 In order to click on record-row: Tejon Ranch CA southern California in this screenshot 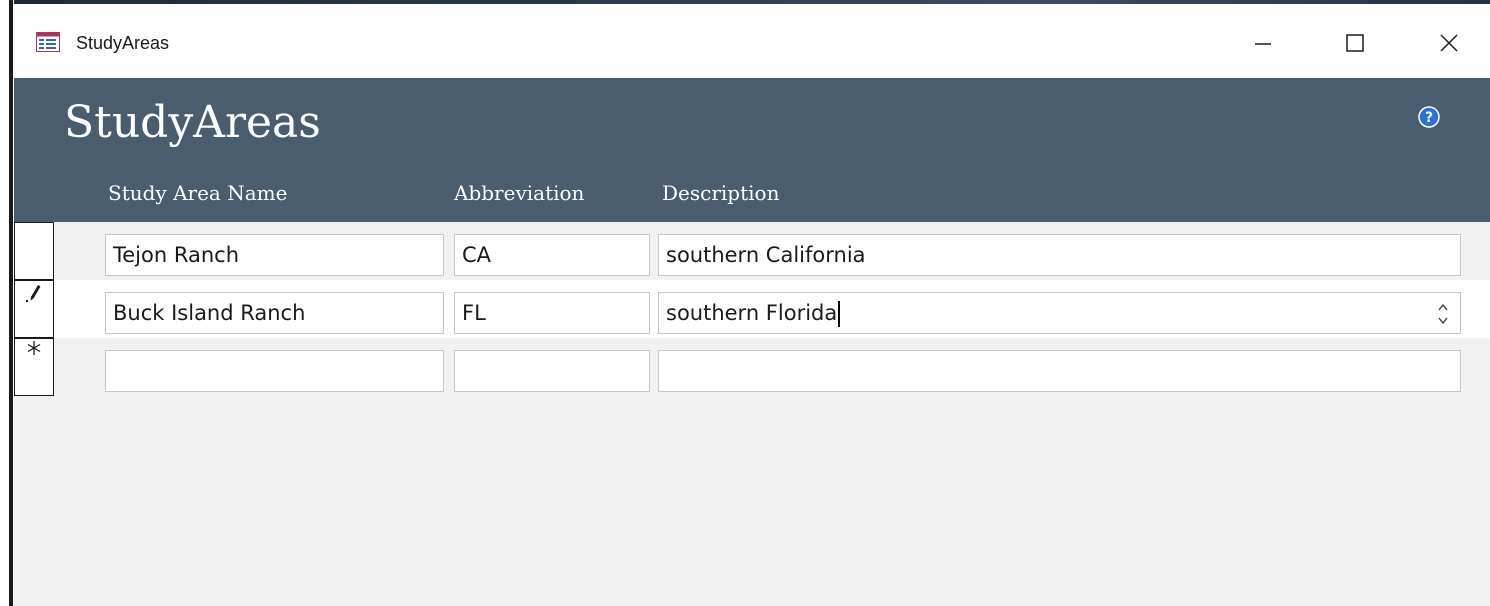, I will do `click(752, 251)`.